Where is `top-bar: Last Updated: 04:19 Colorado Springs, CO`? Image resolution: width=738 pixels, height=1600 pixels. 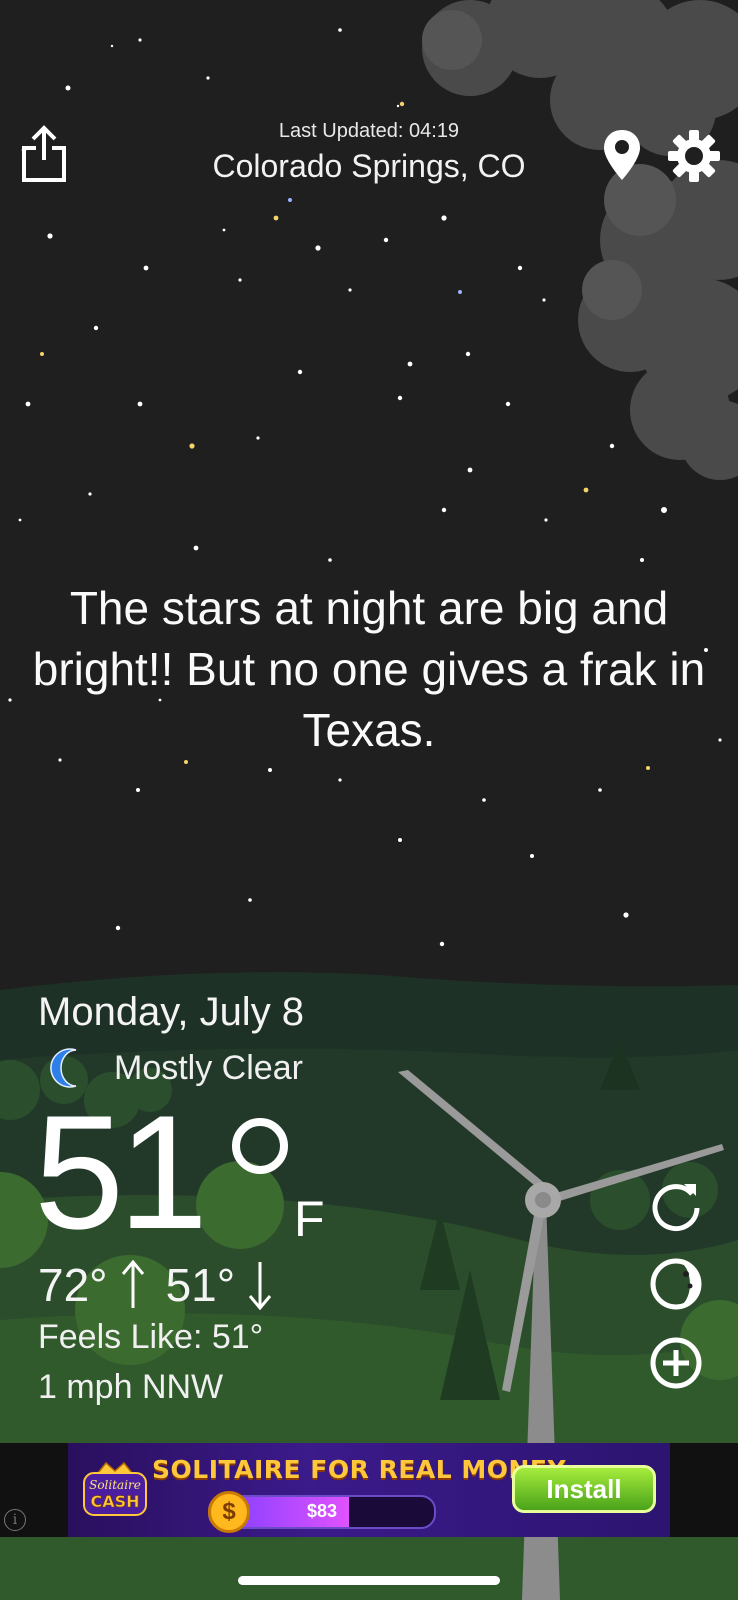
top-bar: Last Updated: 04:19 Colorado Springs, CO is located at coordinates (369, 155).